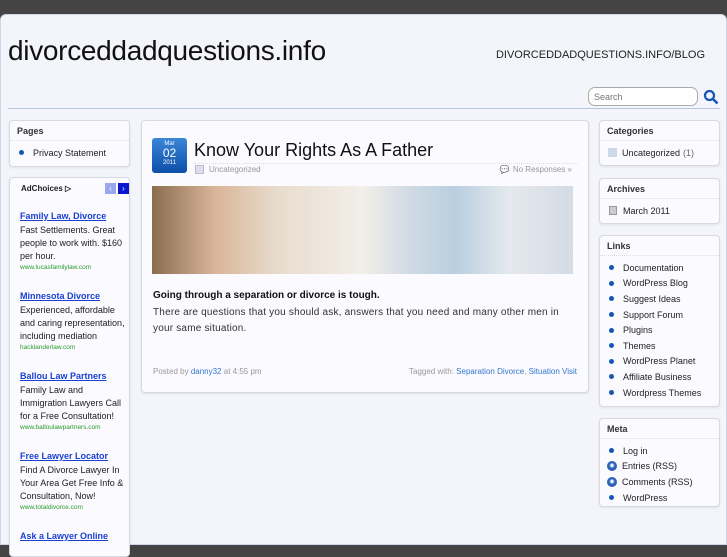  What do you see at coordinates (490, 371) in the screenshot?
I see `tag-link: Separation Divorce` at bounding box center [490, 371].